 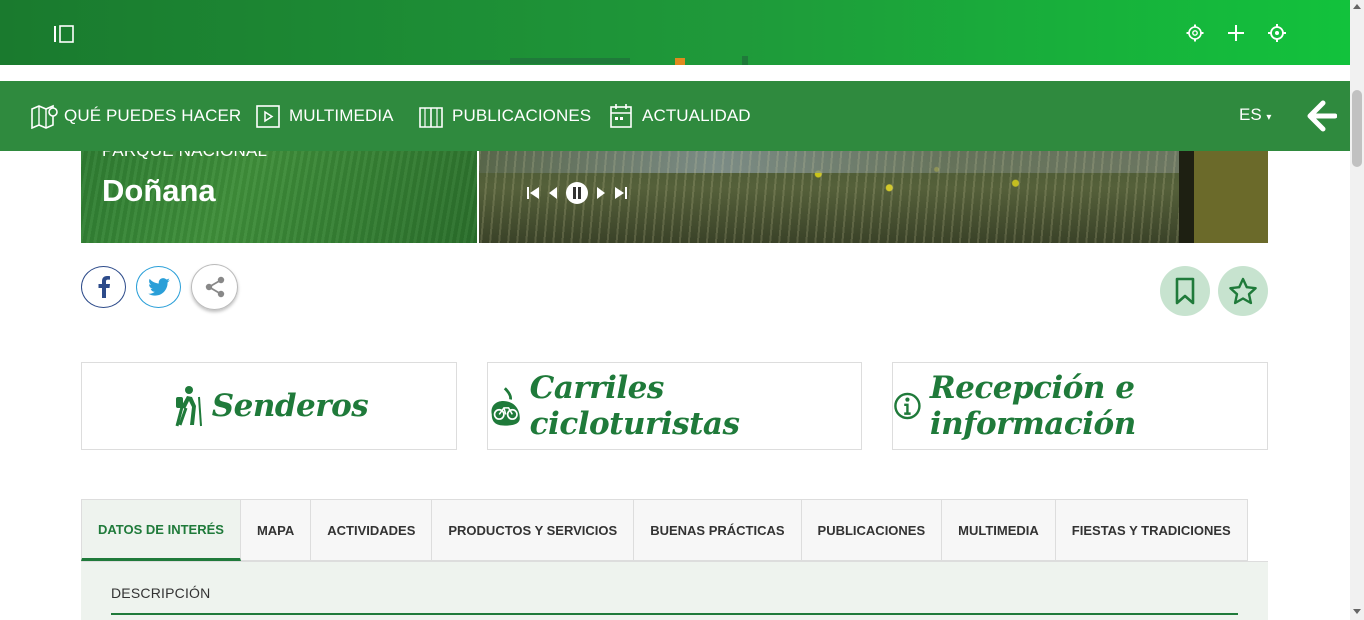 What do you see at coordinates (1357, 611) in the screenshot?
I see `scroll-down-icon` at bounding box center [1357, 611].